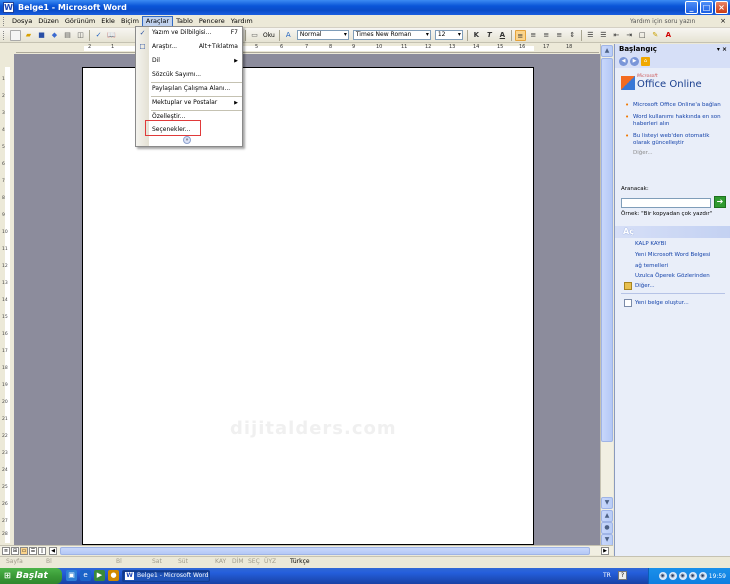 Image resolution: width=730 pixels, height=584 pixels. Describe the element at coordinates (672, 276) in the screenshot. I see `recent-doc-4: Uzulca Öperek Gözlerinden` at that location.